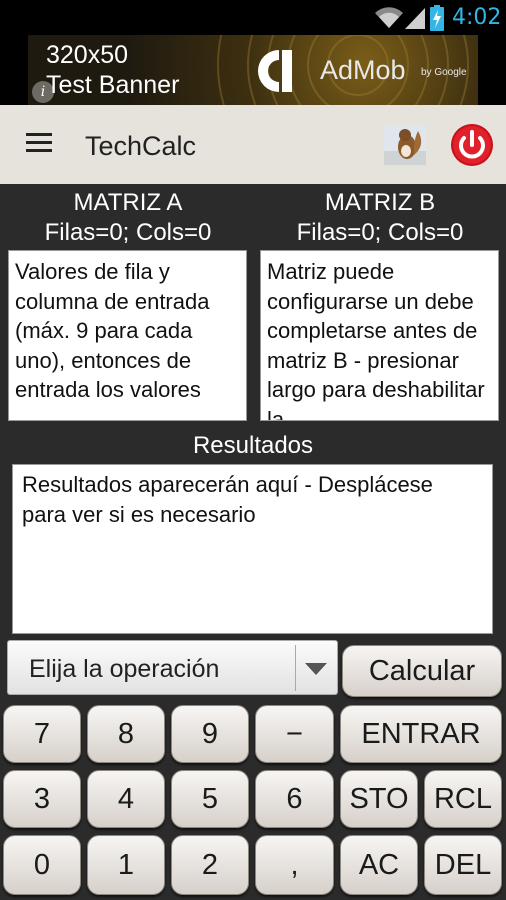  What do you see at coordinates (275, 71) in the screenshot?
I see `admob-logo-icon` at bounding box center [275, 71].